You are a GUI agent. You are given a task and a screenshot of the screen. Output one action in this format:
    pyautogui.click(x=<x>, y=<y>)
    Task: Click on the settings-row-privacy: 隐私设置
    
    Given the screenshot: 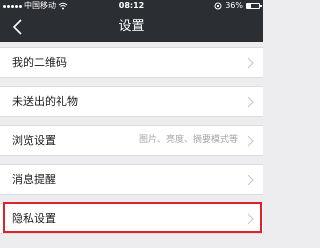 What is the action you would take?
    pyautogui.click(x=131, y=218)
    